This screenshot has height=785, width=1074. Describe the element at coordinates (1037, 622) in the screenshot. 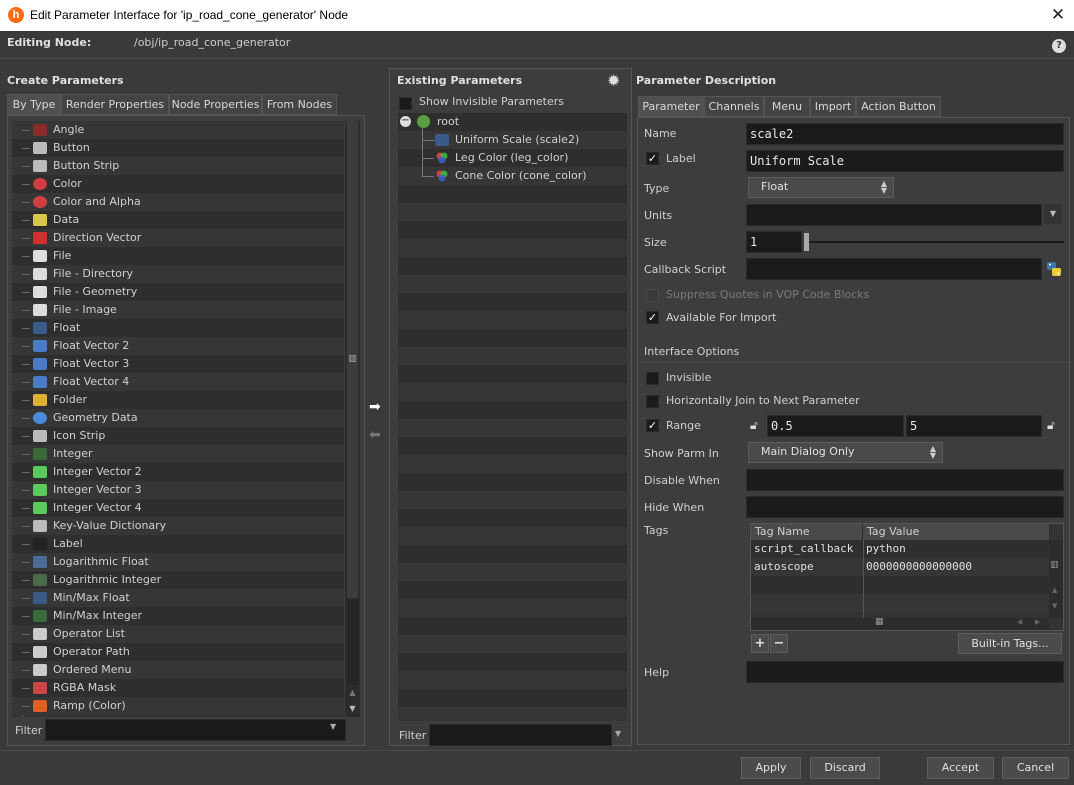

I see `scroll-right-icon: ▶` at that location.